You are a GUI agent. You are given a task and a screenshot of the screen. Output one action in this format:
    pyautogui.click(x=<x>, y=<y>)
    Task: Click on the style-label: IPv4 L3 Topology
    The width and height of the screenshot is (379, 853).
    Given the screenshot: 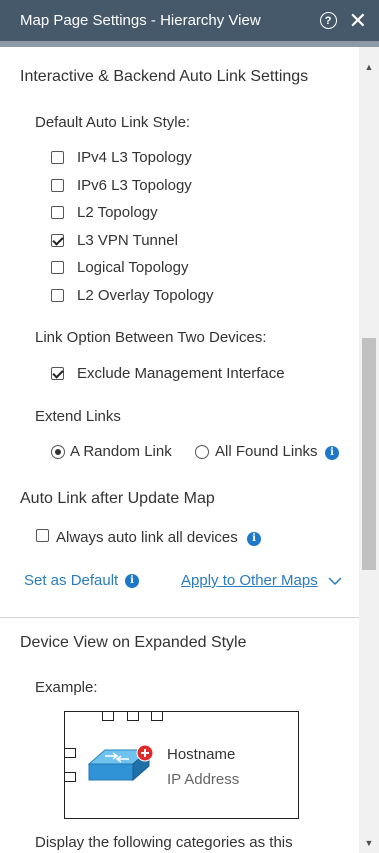 What is the action you would take?
    pyautogui.click(x=134, y=157)
    